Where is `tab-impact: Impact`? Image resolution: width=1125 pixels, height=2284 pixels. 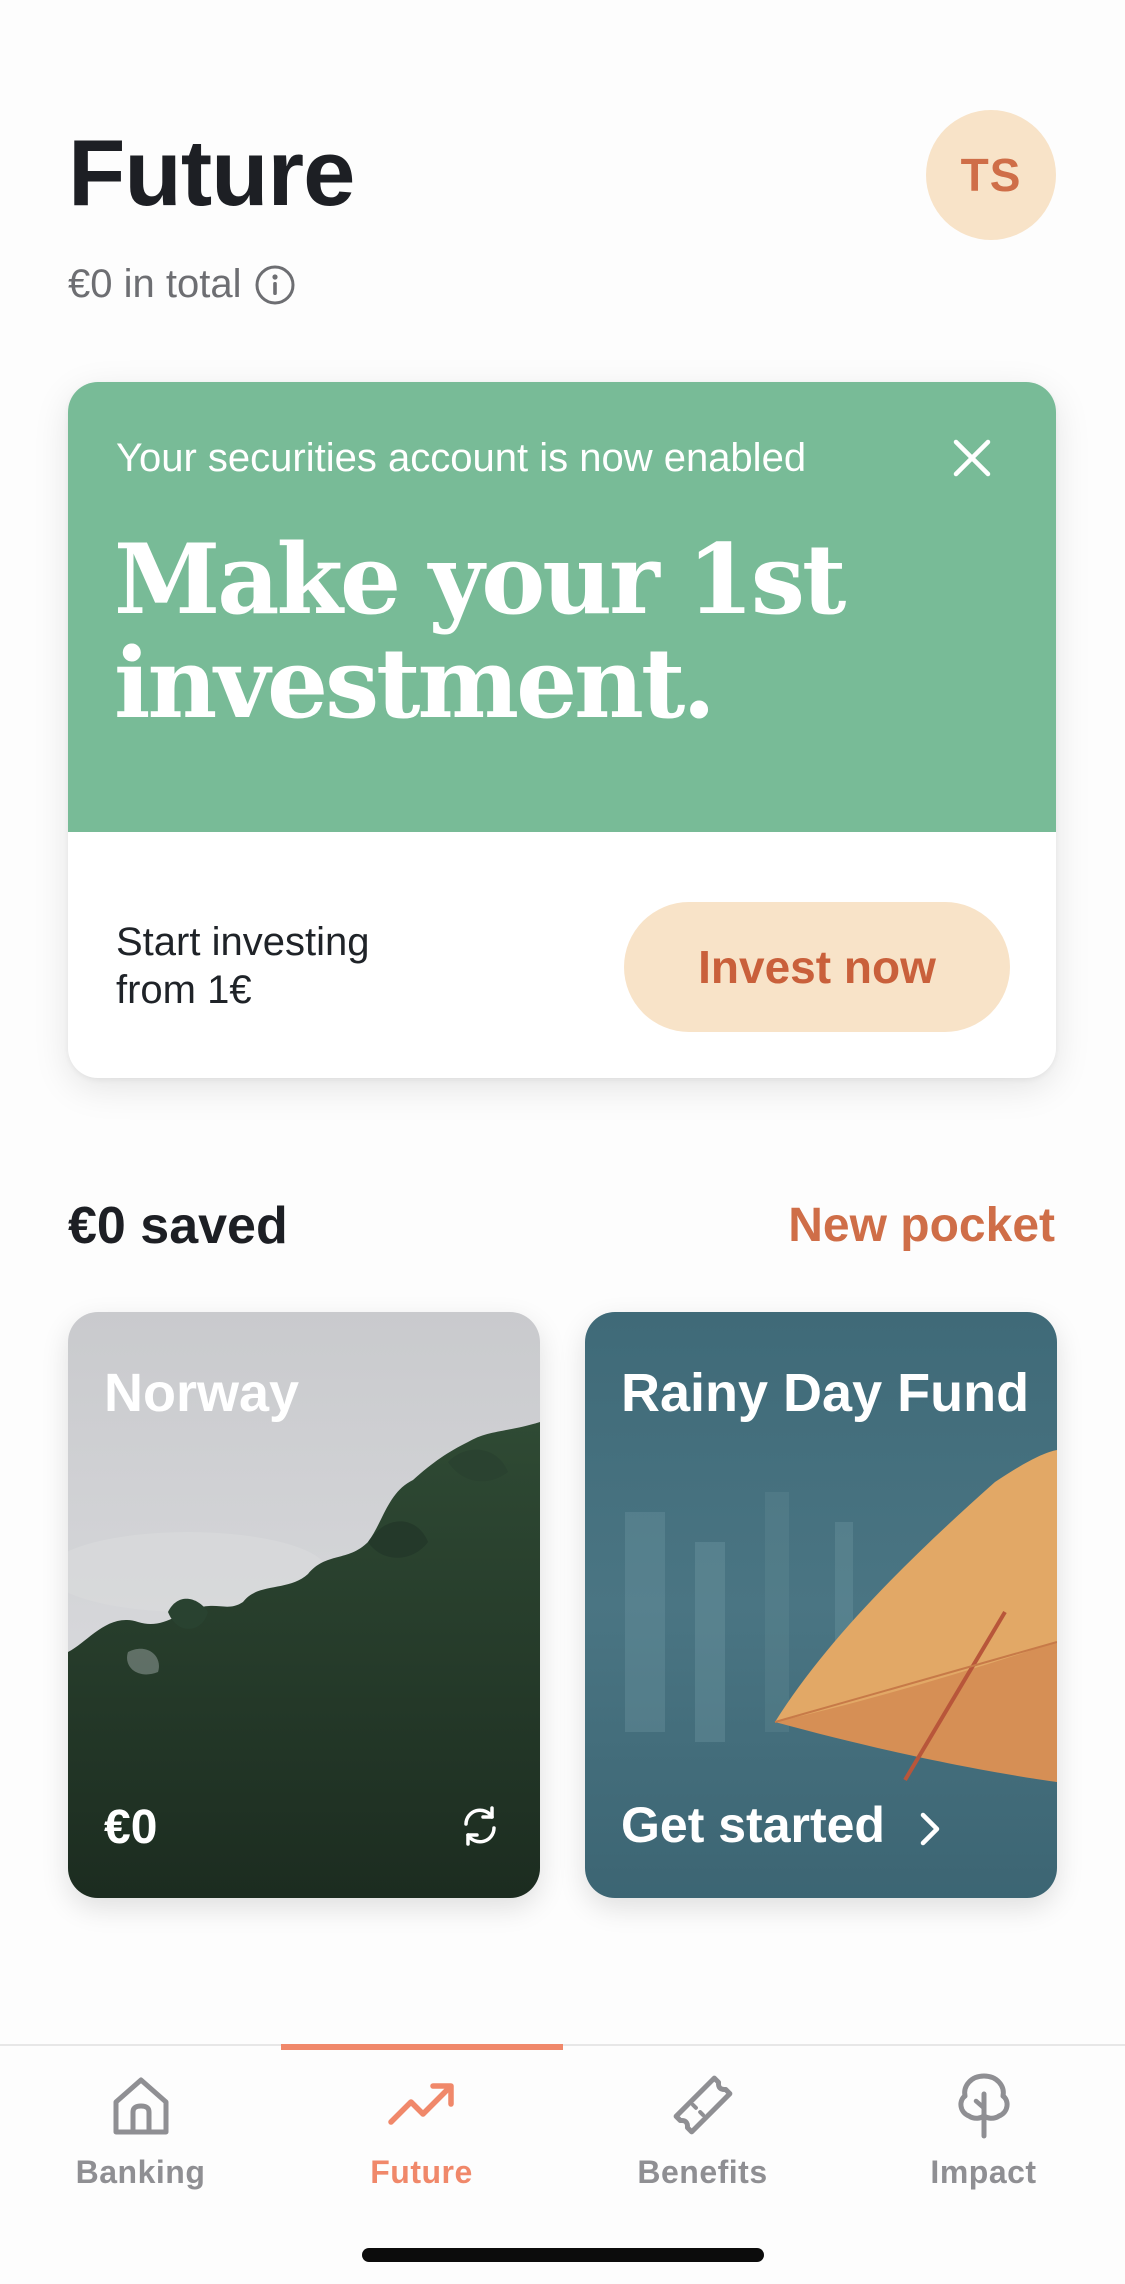 tab-impact: Impact is located at coordinates (983, 2141).